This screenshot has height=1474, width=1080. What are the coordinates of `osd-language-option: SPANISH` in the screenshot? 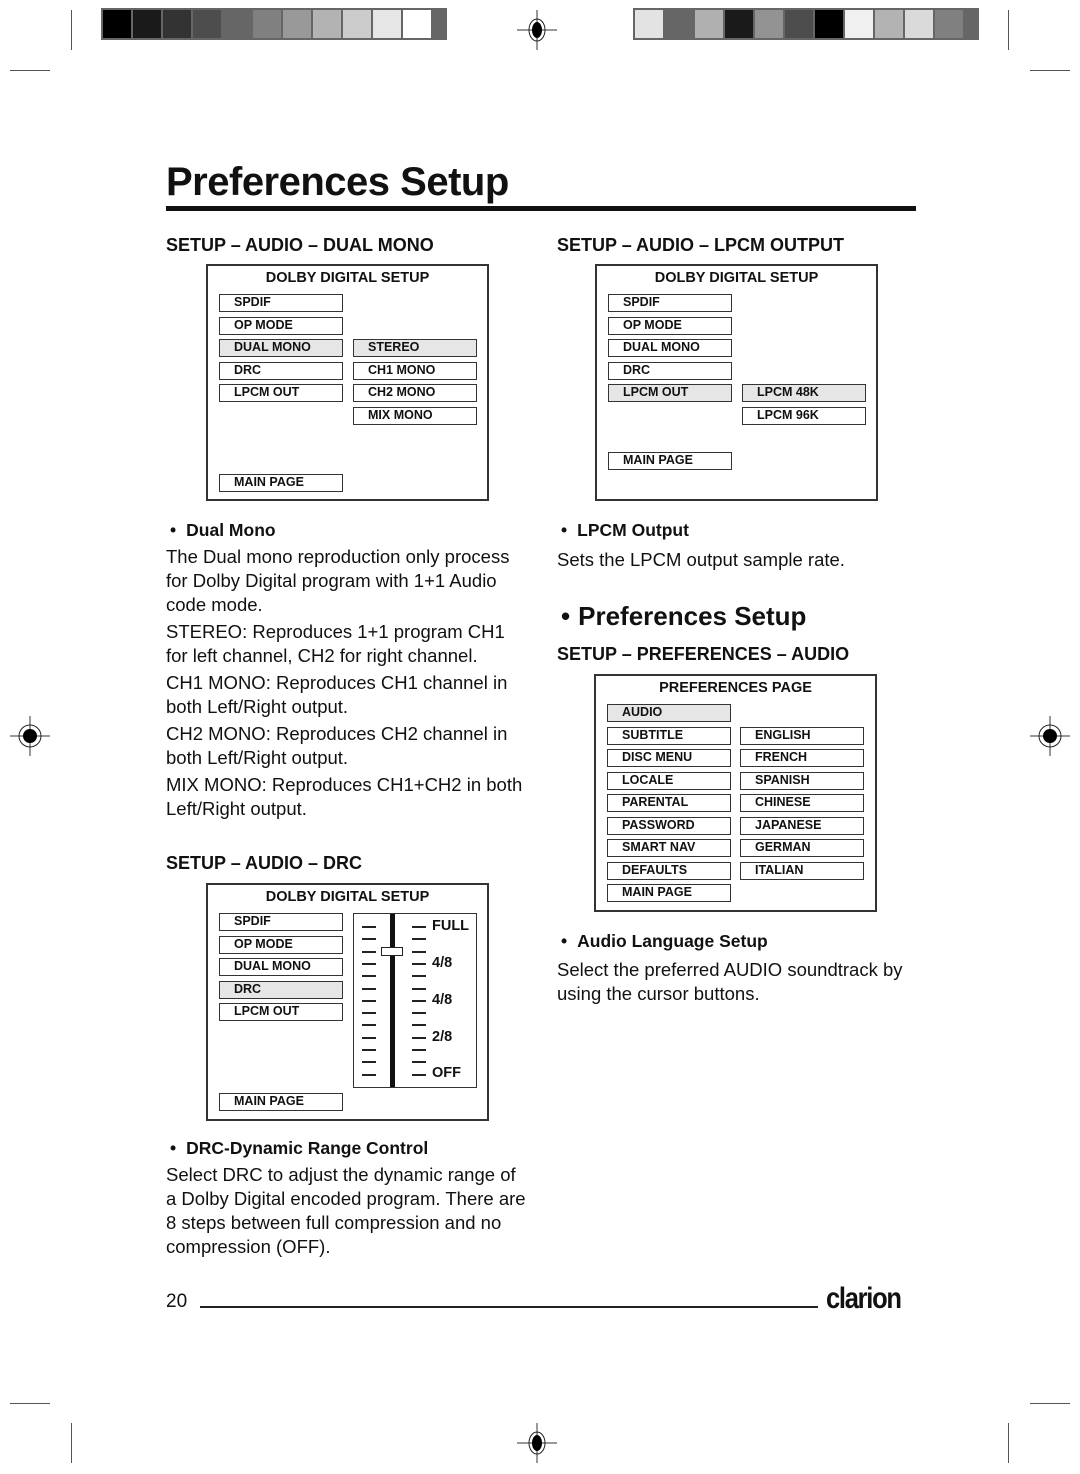 It's located at (802, 780).